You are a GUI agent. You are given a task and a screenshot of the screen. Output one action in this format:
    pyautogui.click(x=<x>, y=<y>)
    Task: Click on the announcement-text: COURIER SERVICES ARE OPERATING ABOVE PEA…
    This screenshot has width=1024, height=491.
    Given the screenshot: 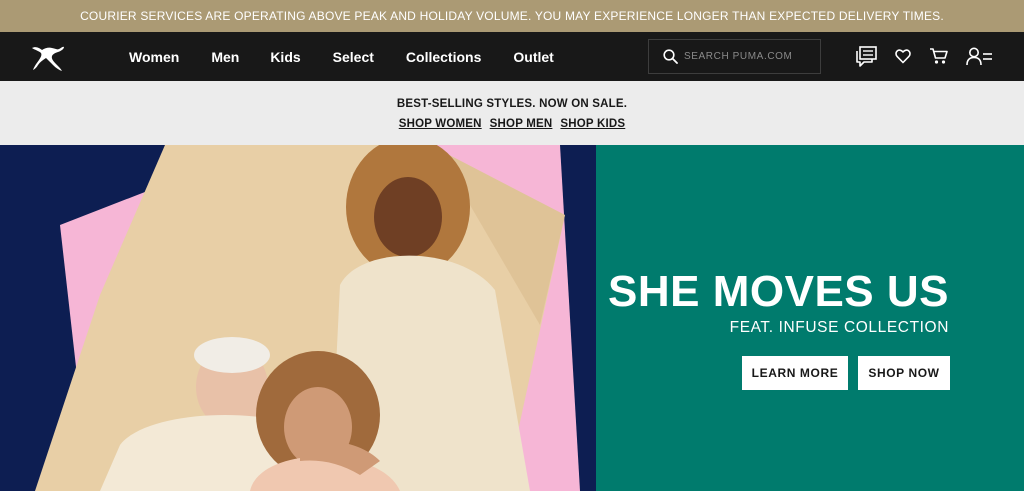 What is the action you would take?
    pyautogui.click(x=512, y=16)
    